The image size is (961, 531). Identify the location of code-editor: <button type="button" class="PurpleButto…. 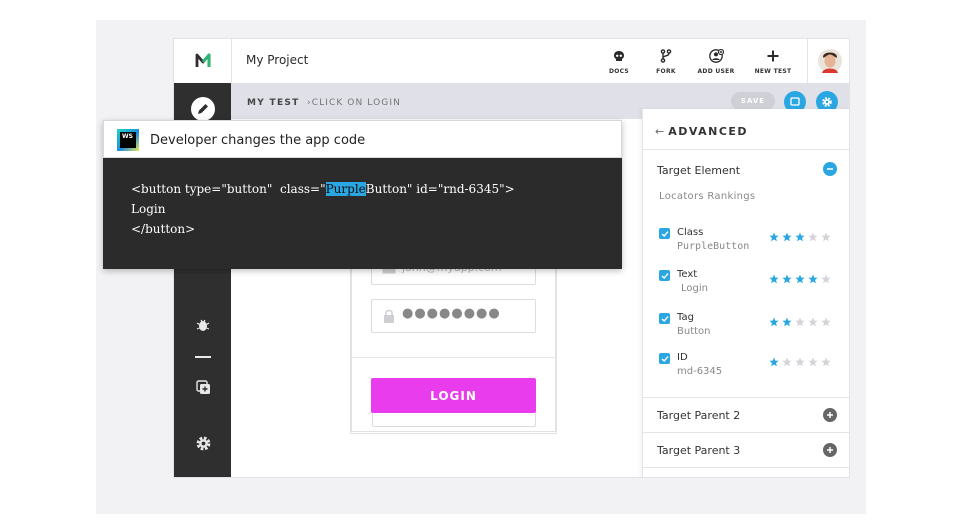
(362, 213).